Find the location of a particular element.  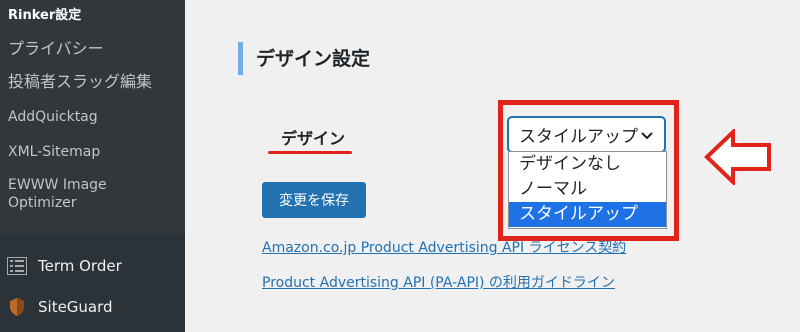

list-icon is located at coordinates (17, 266).